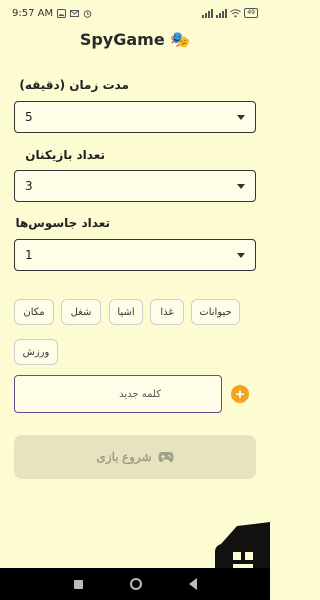 The image size is (320, 600). I want to click on status-time: 9:57 AM, so click(33, 13).